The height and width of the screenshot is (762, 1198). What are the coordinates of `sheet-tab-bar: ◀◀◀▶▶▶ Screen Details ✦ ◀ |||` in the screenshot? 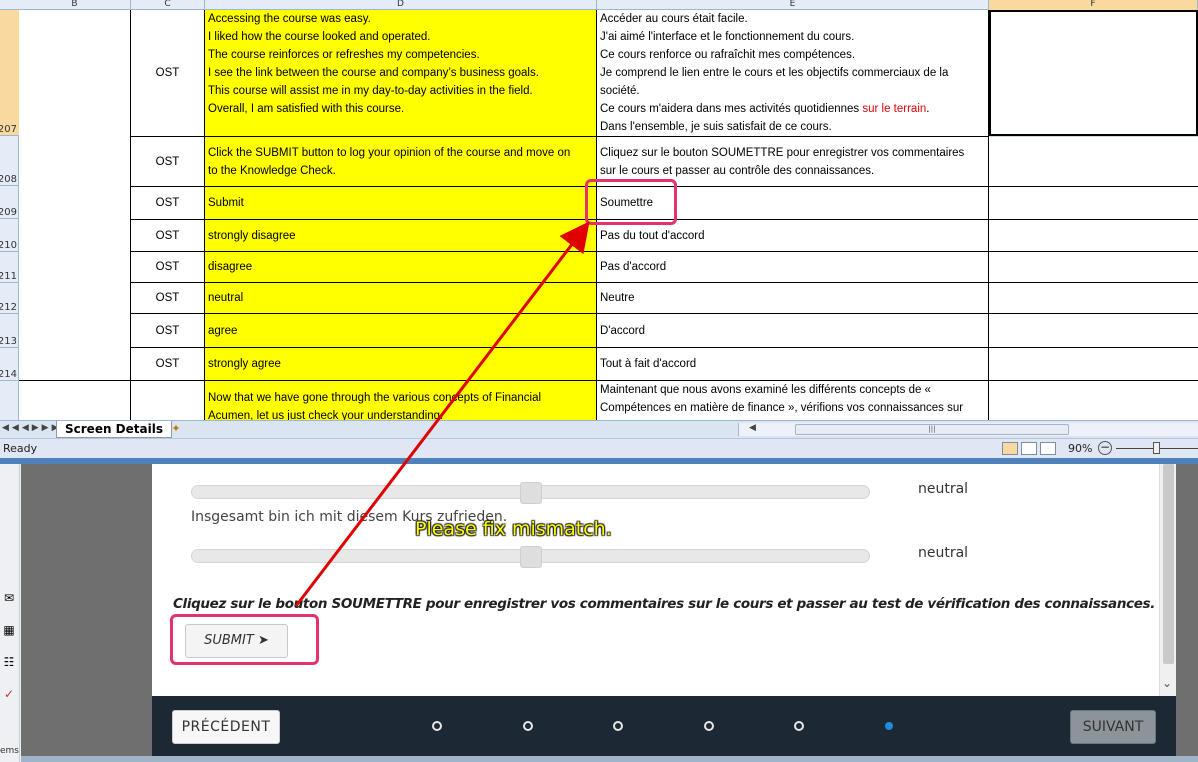 It's located at (599, 429).